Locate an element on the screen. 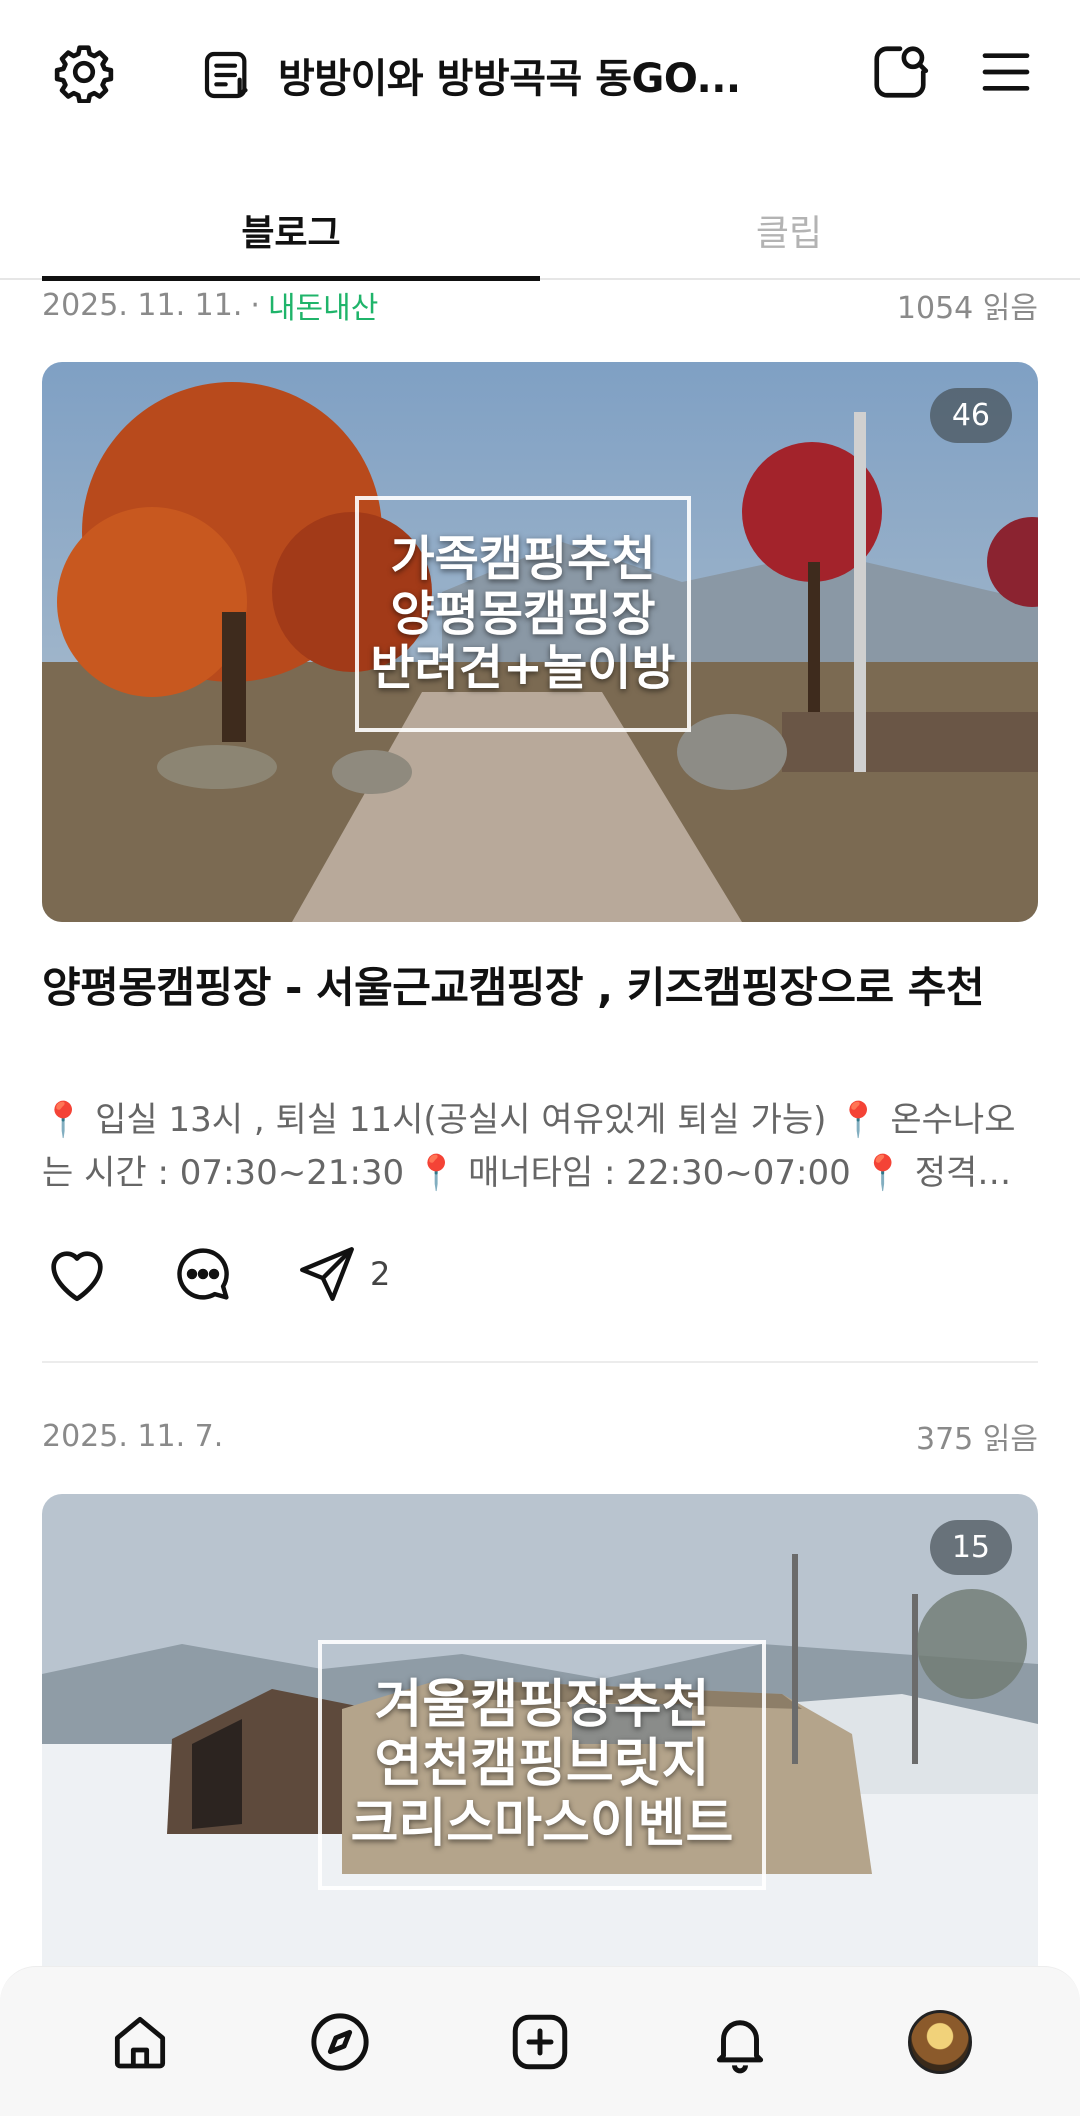 This screenshot has height=2116, width=1080. menu-button is located at coordinates (1006, 72).